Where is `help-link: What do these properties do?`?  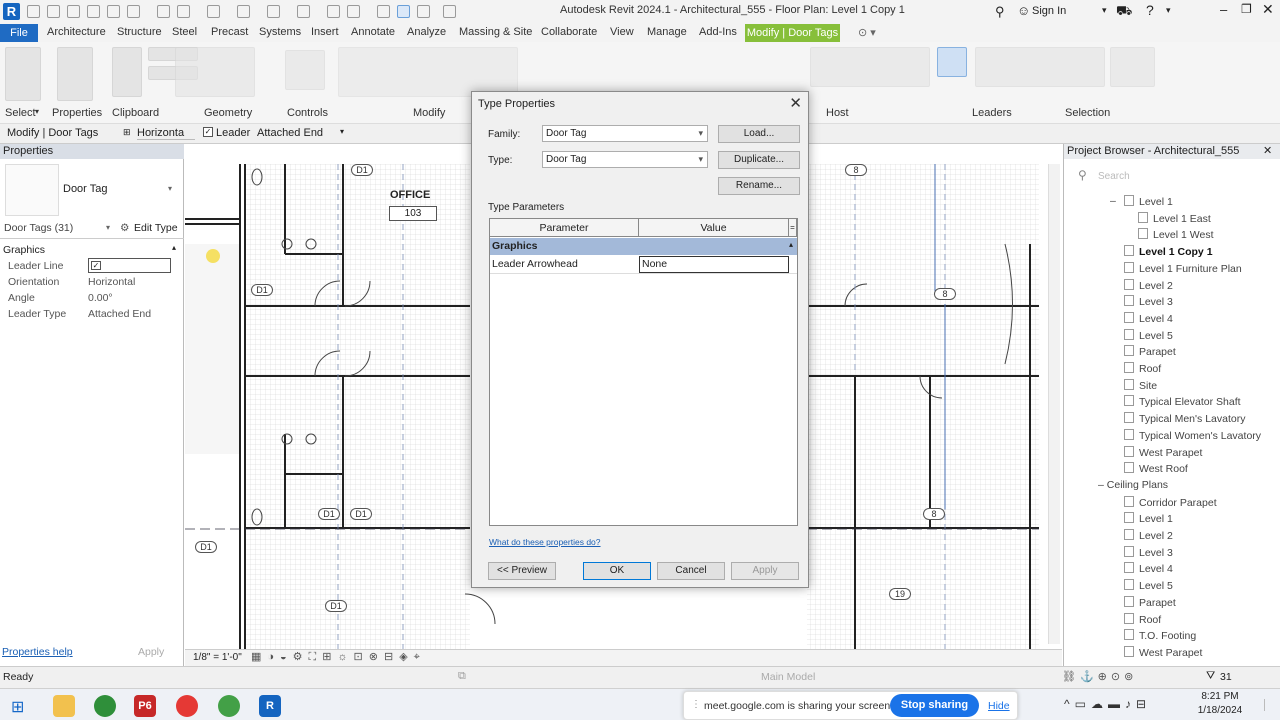 help-link: What do these properties do? is located at coordinates (545, 542).